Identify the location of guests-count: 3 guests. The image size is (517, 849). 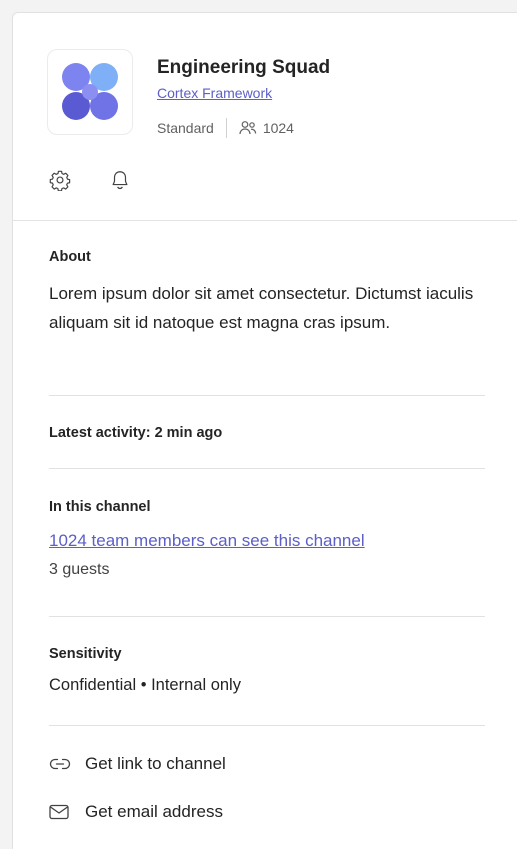
(79, 569).